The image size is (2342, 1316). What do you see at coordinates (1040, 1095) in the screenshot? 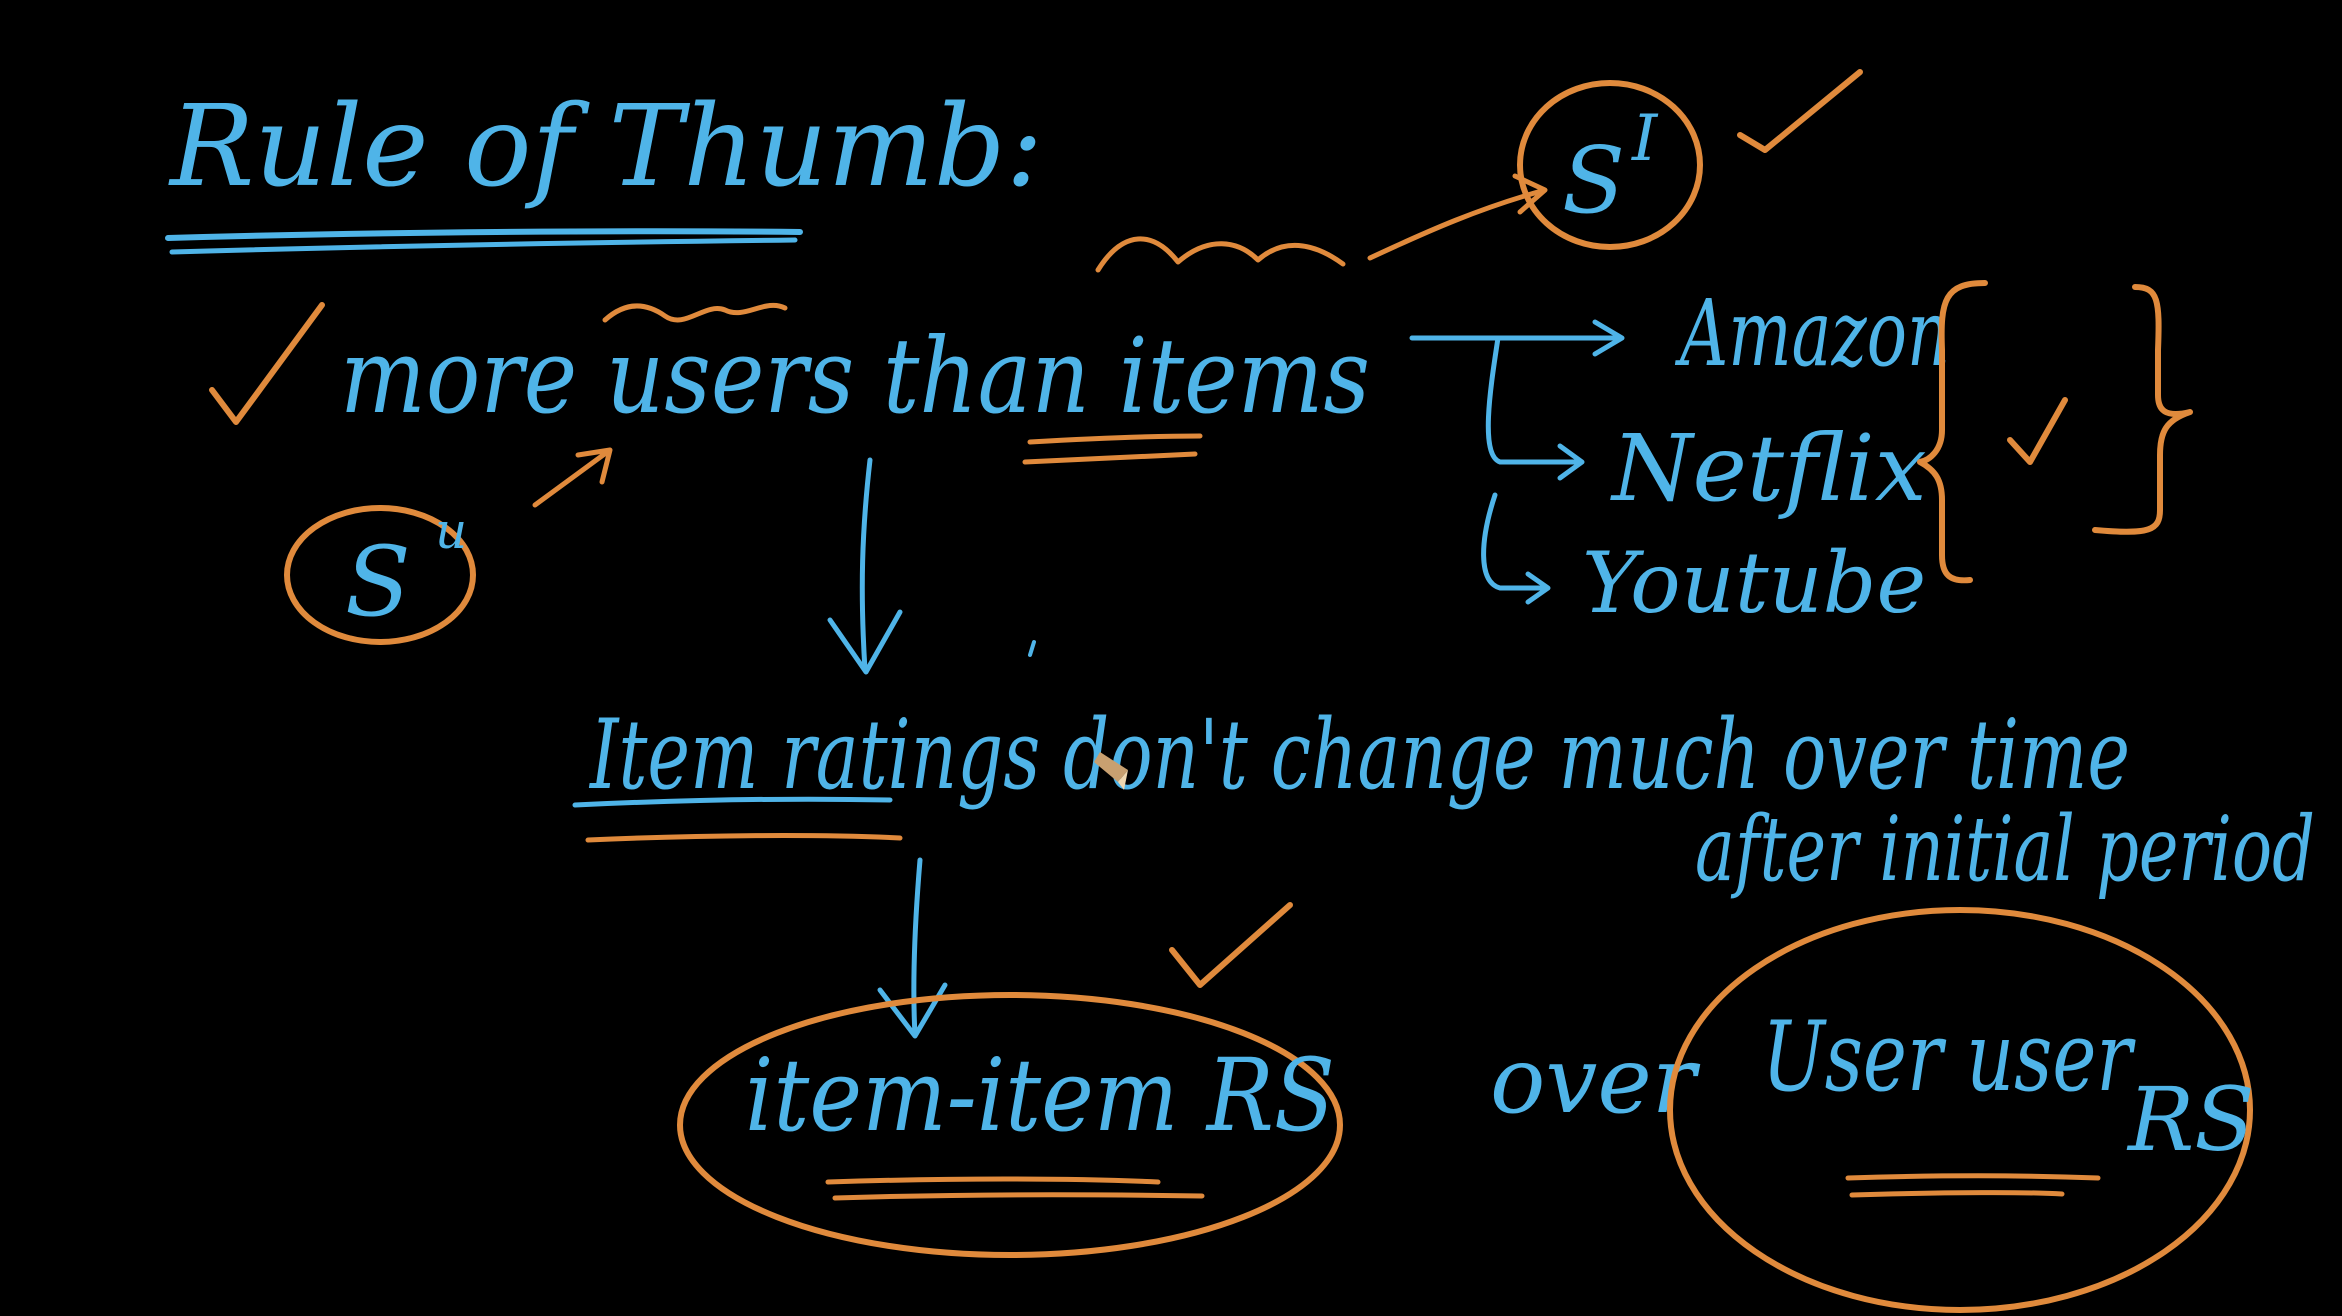
I see `preferred-option-text: item-item RS` at bounding box center [1040, 1095].